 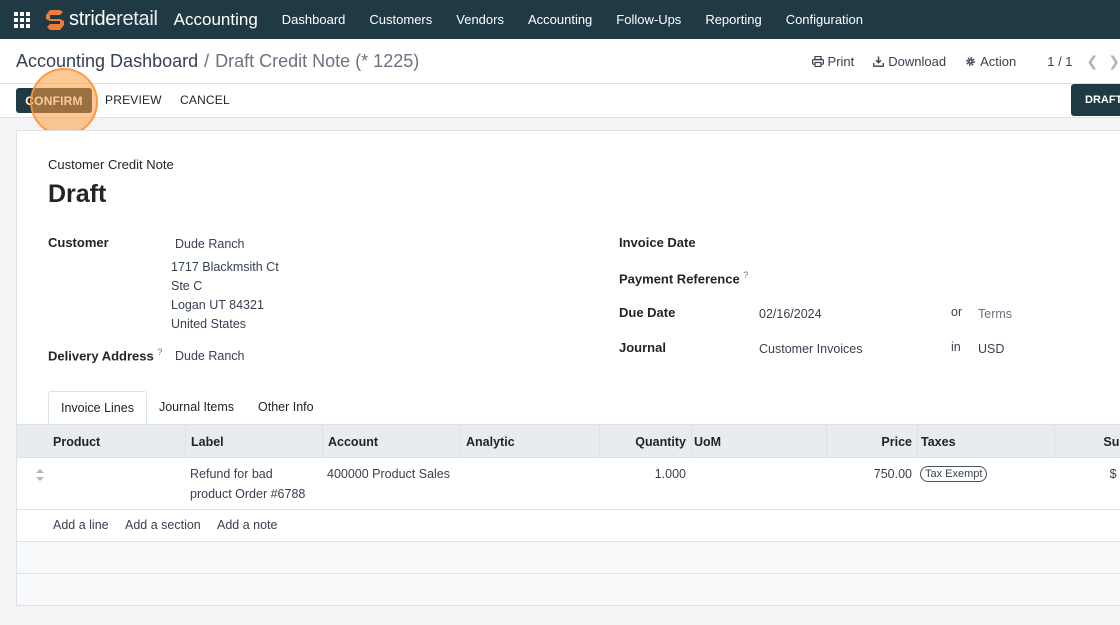 I want to click on brand-name: strideretail, so click(x=113, y=19).